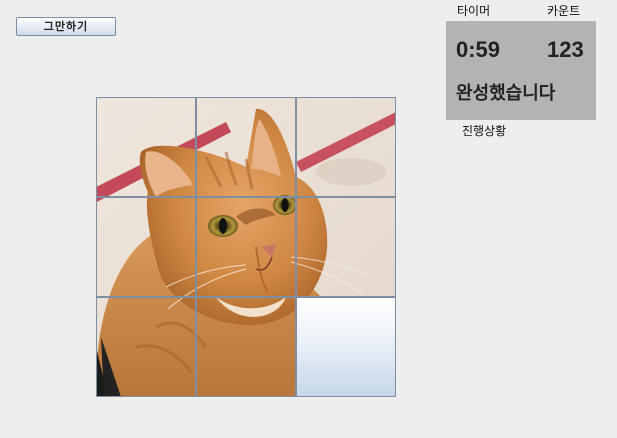 Image resolution: width=617 pixels, height=438 pixels. I want to click on timer-label: 타이머, so click(474, 11).